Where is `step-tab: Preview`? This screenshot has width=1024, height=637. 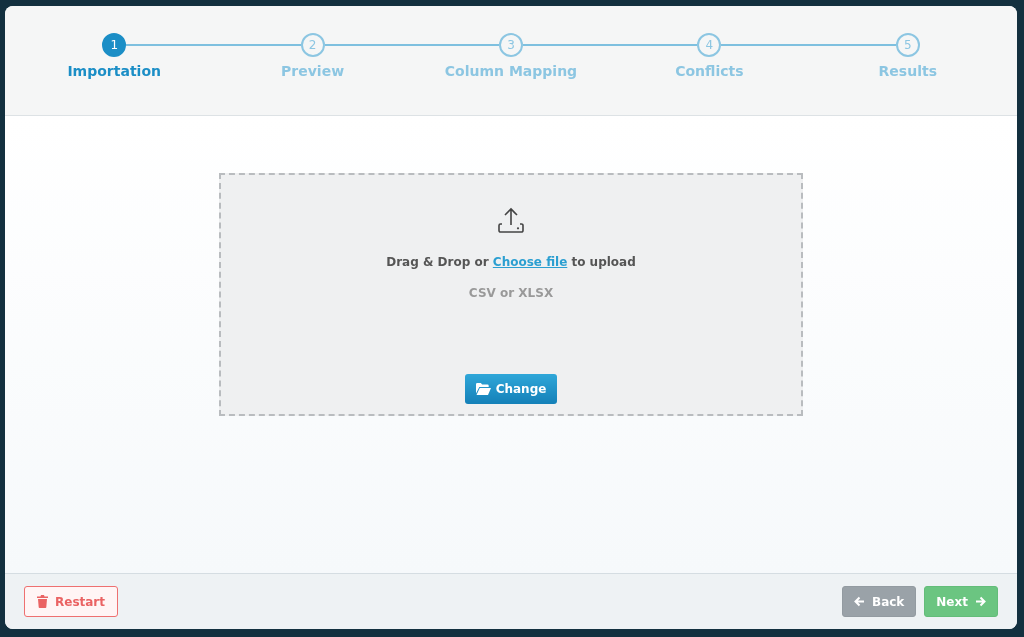 step-tab: Preview is located at coordinates (313, 71).